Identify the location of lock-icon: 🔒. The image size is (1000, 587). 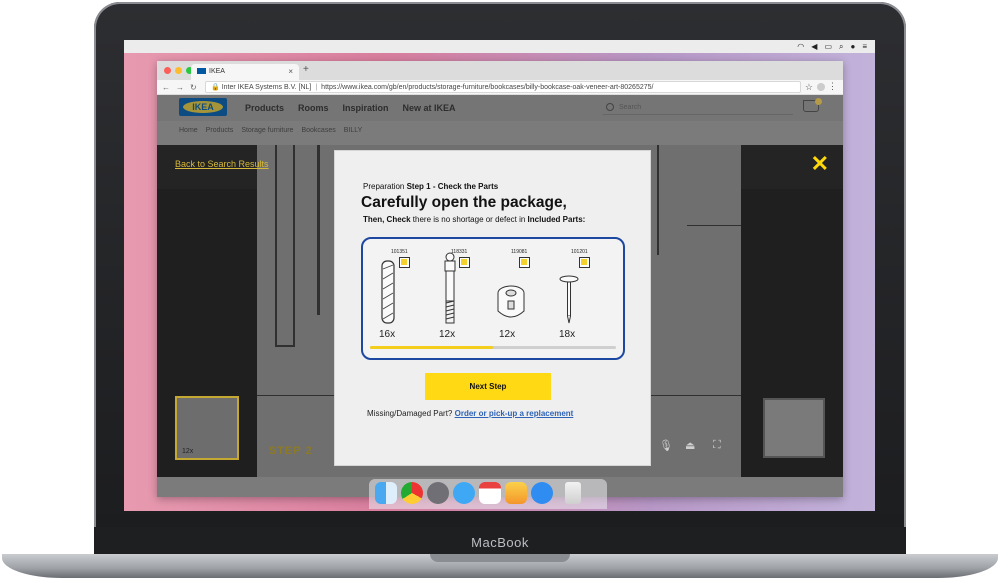
(215, 87).